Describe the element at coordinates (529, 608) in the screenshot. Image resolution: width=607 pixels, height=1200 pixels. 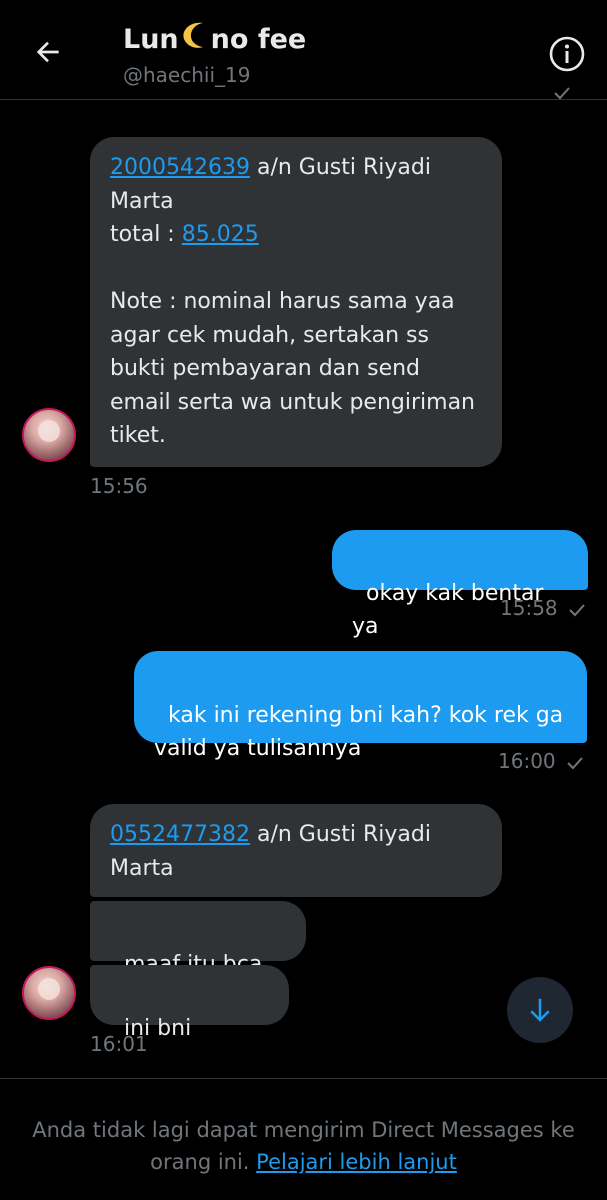
I see `timestamp-text: 15:58` at that location.